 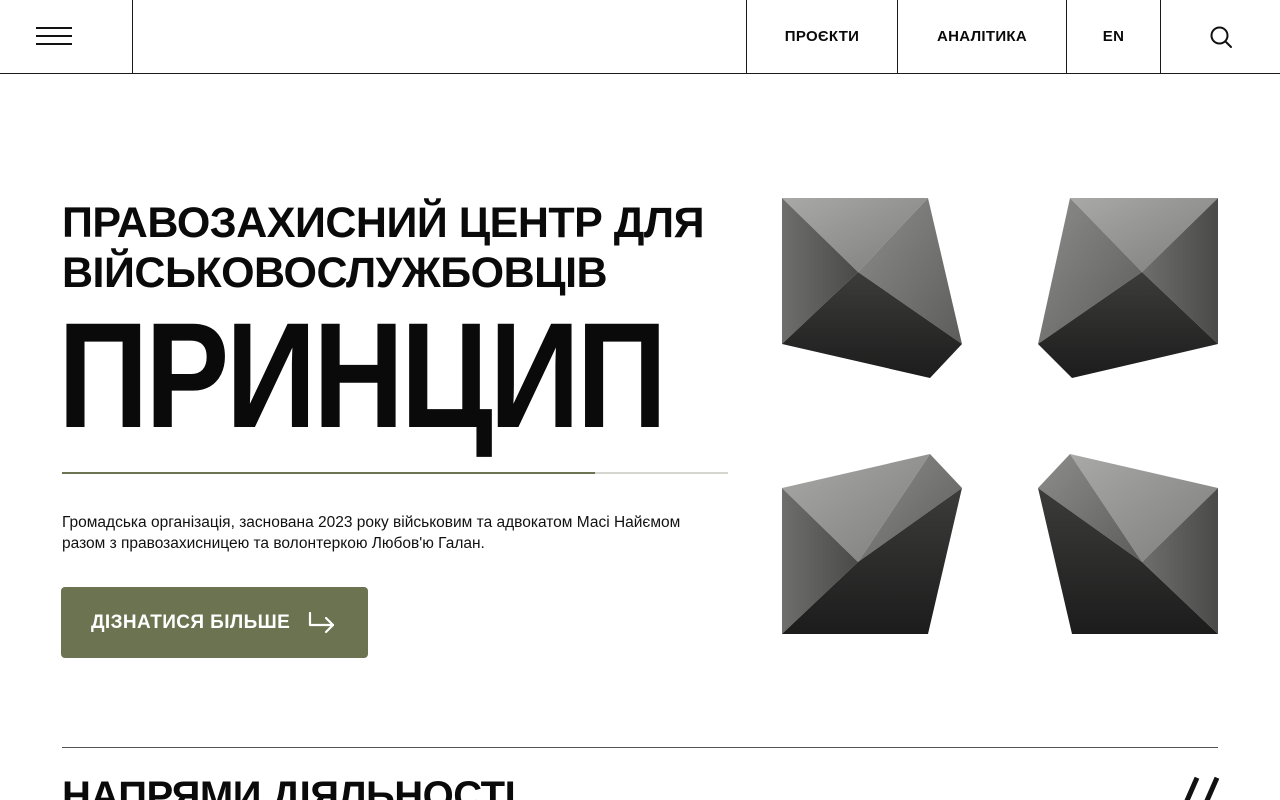 What do you see at coordinates (1200, 786) in the screenshot?
I see `slash-decoration-icon` at bounding box center [1200, 786].